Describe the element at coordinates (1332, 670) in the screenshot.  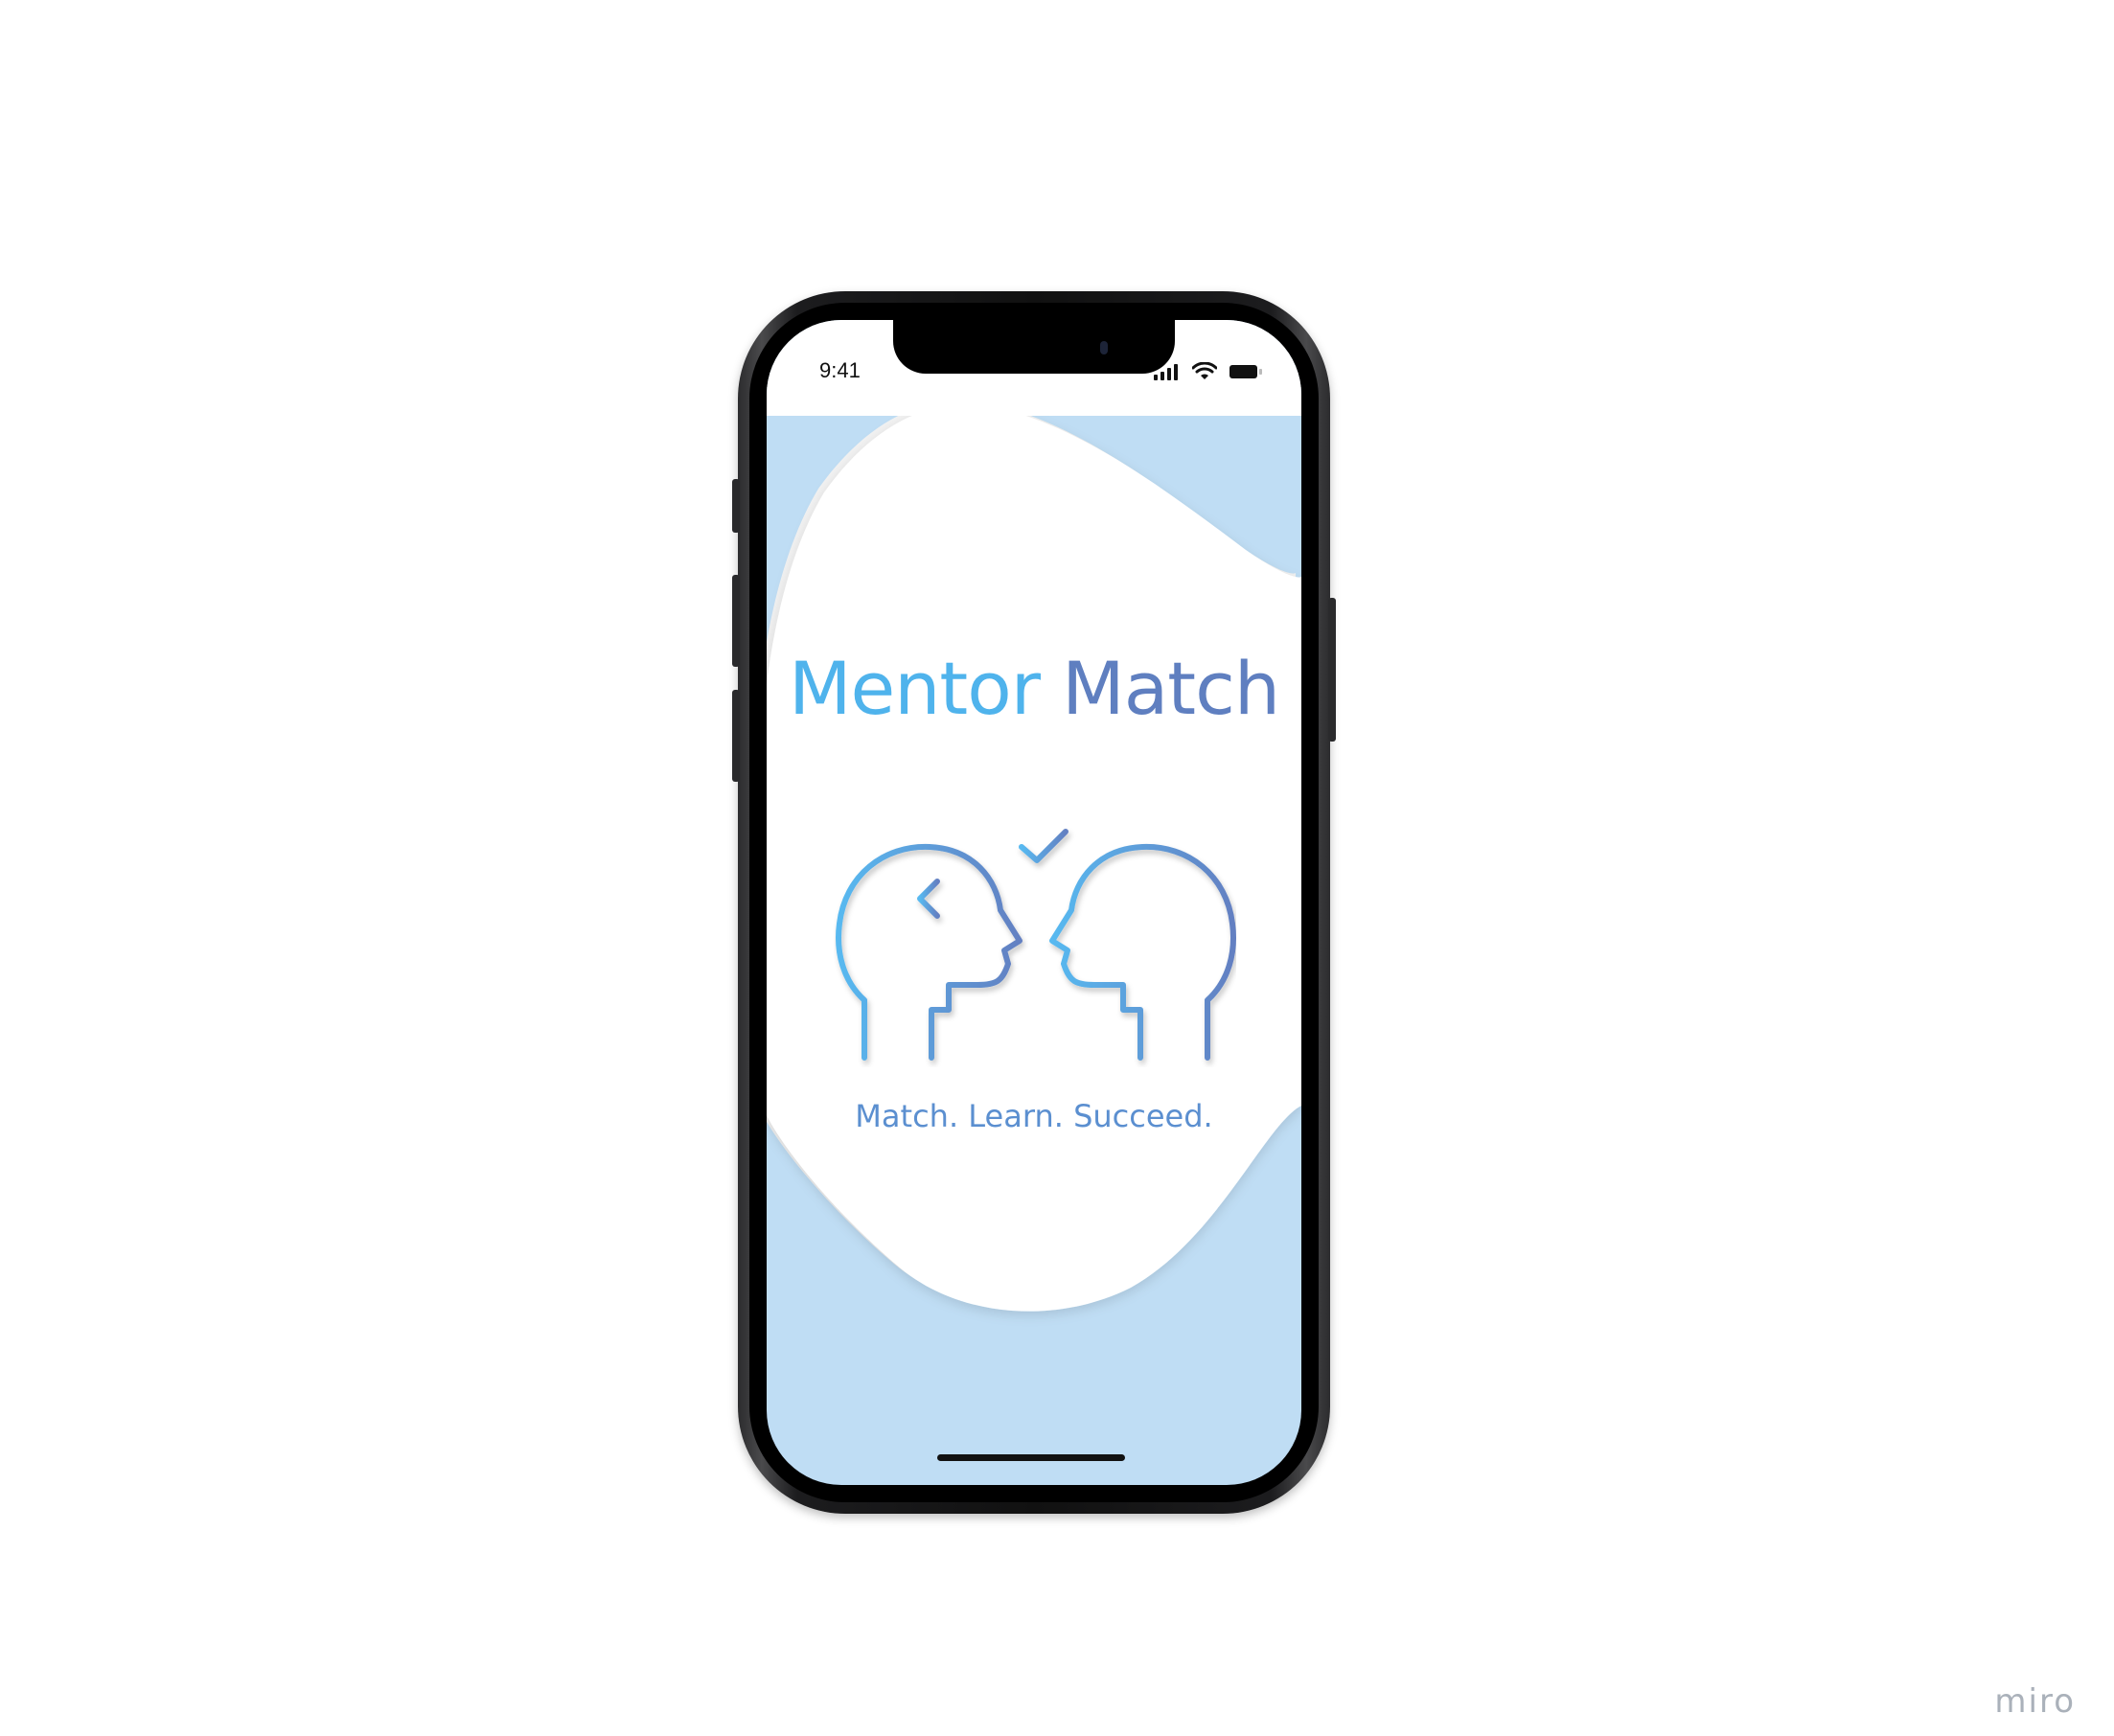
I see `power-button` at that location.